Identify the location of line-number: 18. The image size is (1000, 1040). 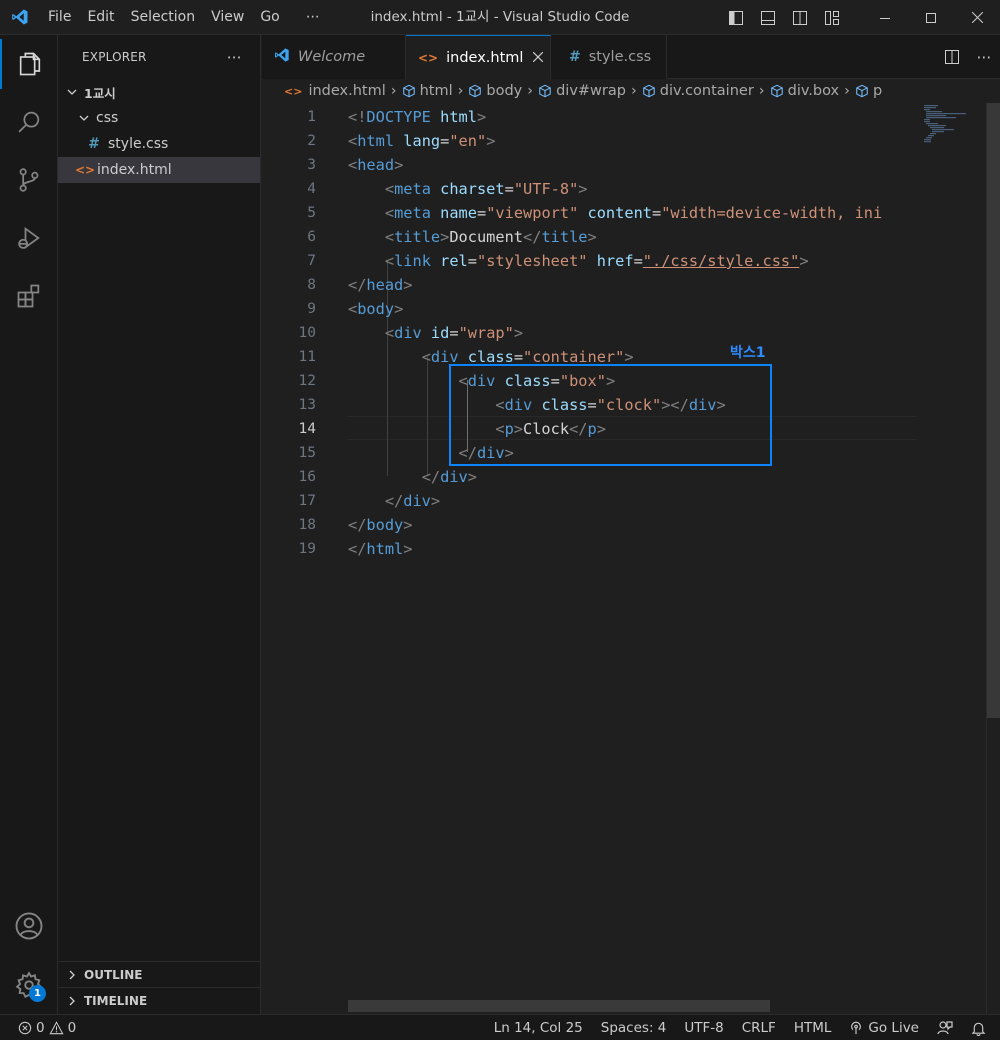
(307, 525).